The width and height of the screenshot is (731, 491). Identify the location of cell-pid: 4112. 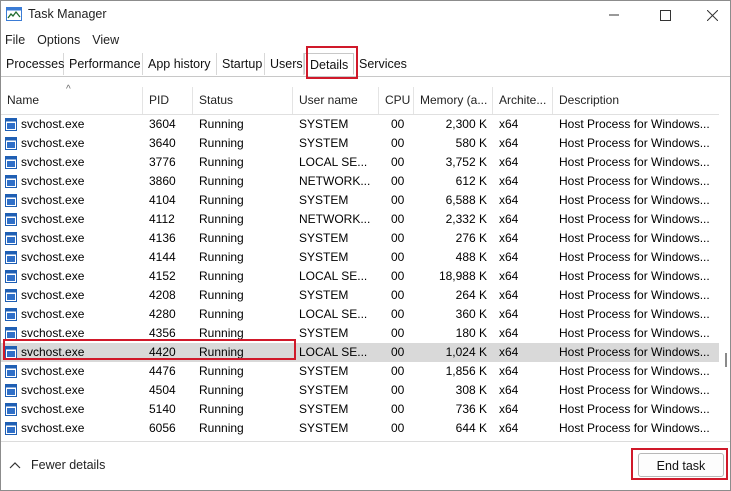
(162, 219).